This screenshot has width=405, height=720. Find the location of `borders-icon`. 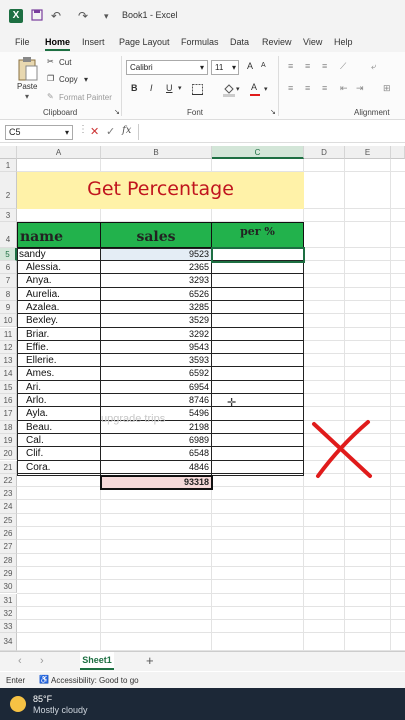

borders-icon is located at coordinates (197, 89).